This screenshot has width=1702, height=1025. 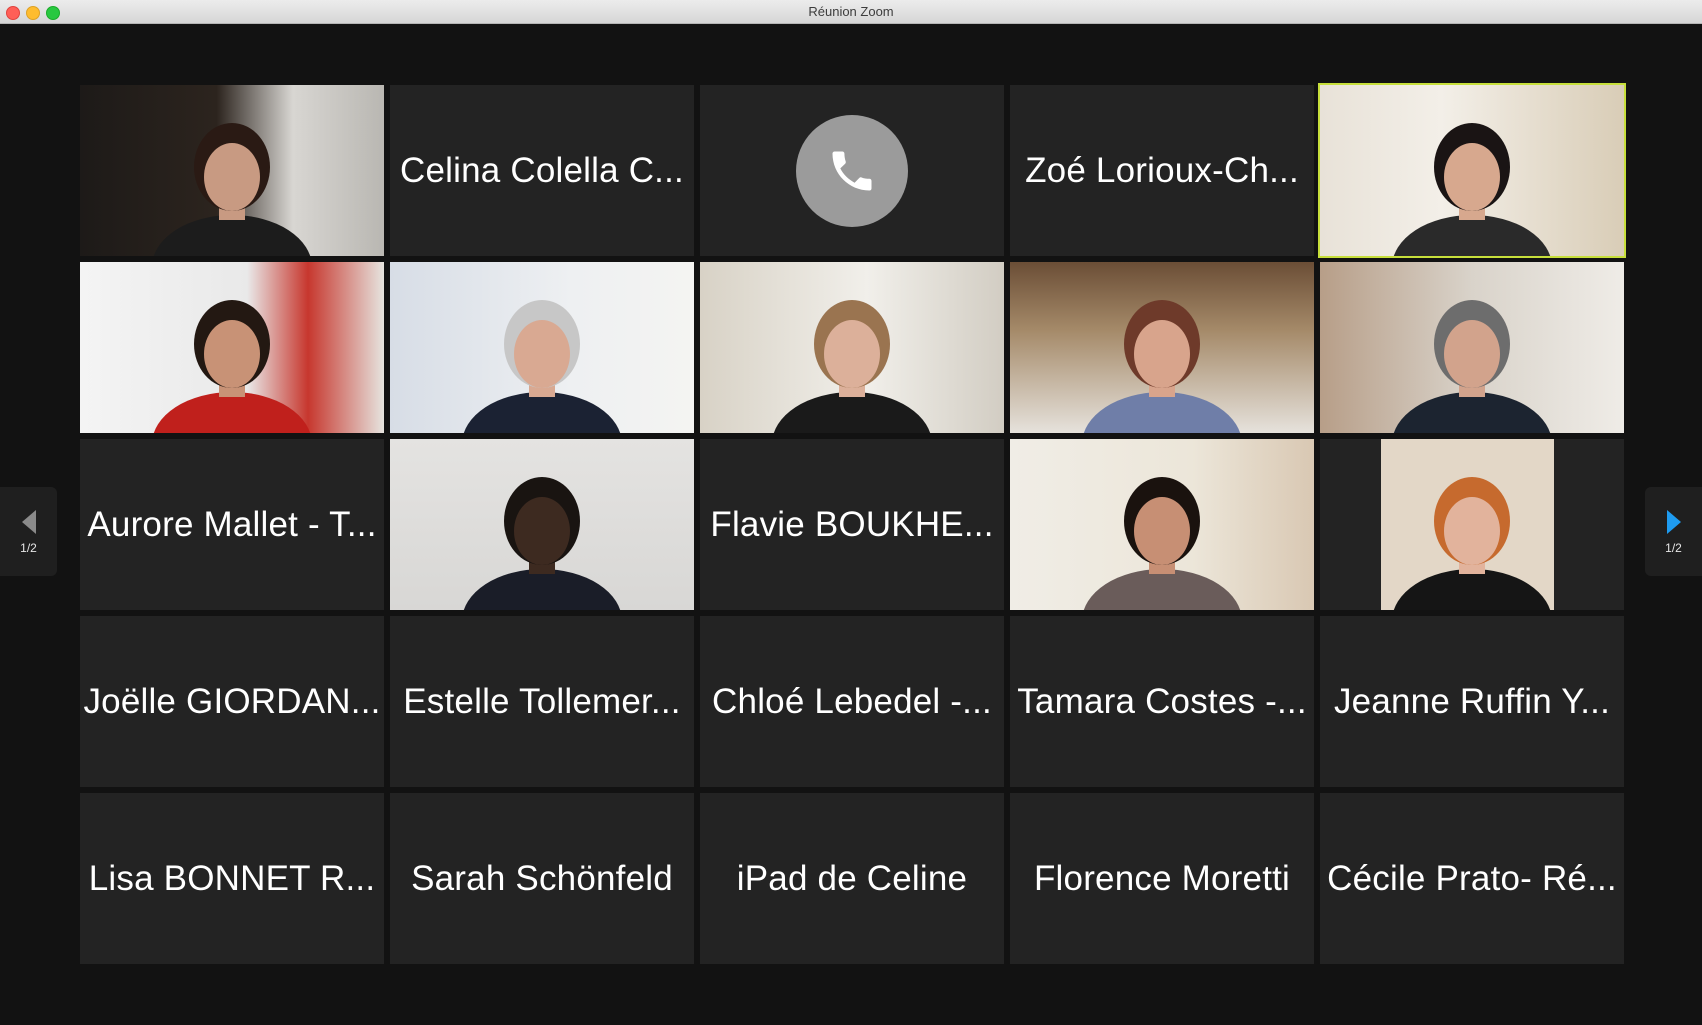 I want to click on chevron-right-icon, so click(x=1673, y=521).